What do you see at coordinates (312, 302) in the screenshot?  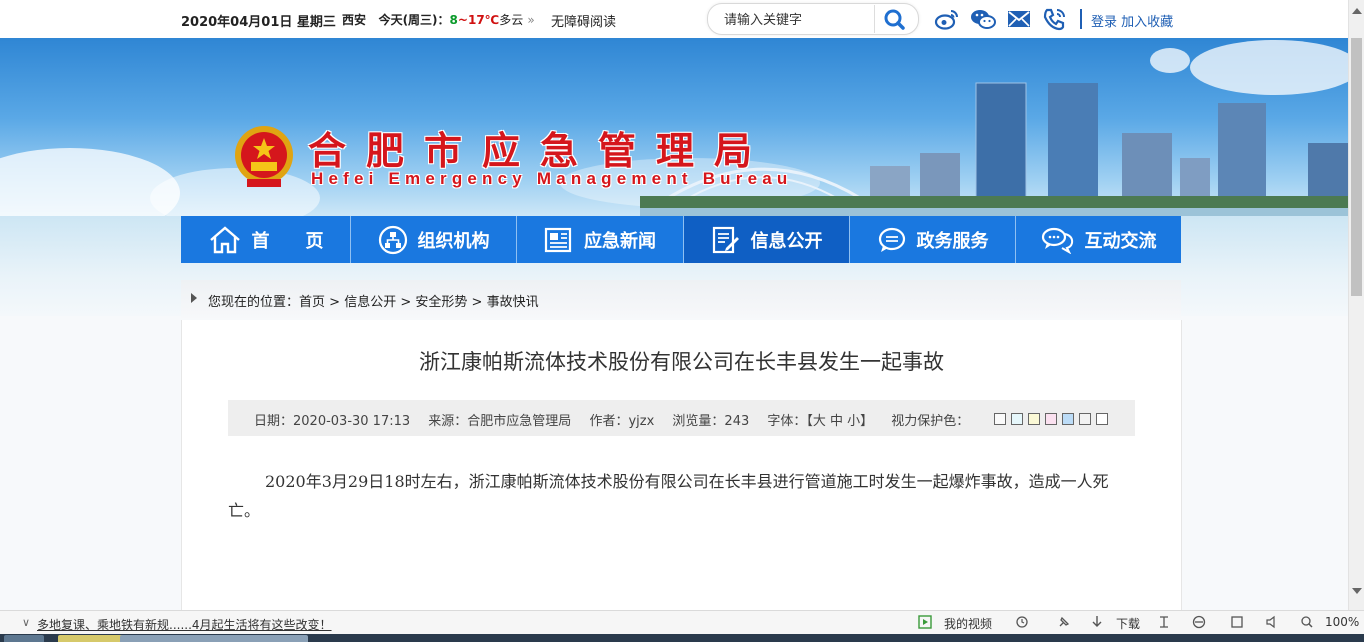 I see `breadcrumb-item: 首页` at bounding box center [312, 302].